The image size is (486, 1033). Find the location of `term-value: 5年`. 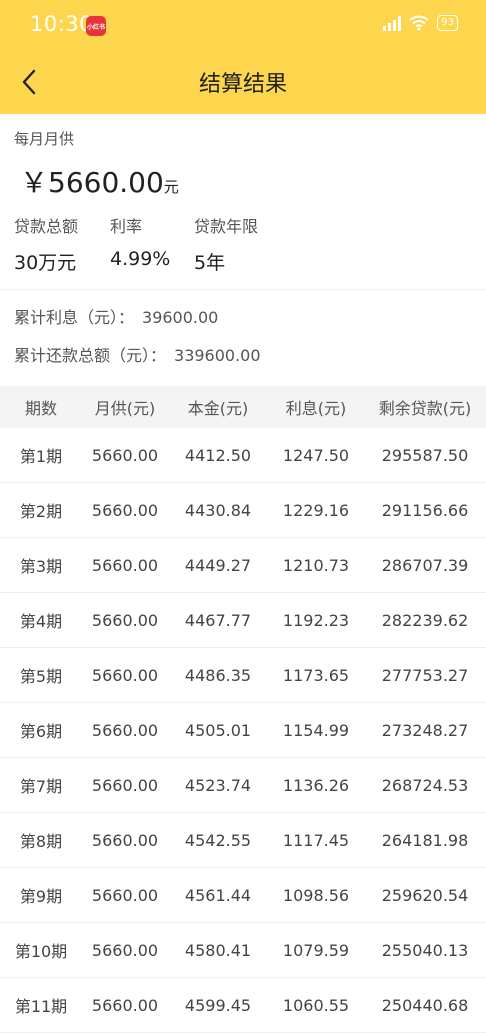

term-value: 5年 is located at coordinates (210, 263).